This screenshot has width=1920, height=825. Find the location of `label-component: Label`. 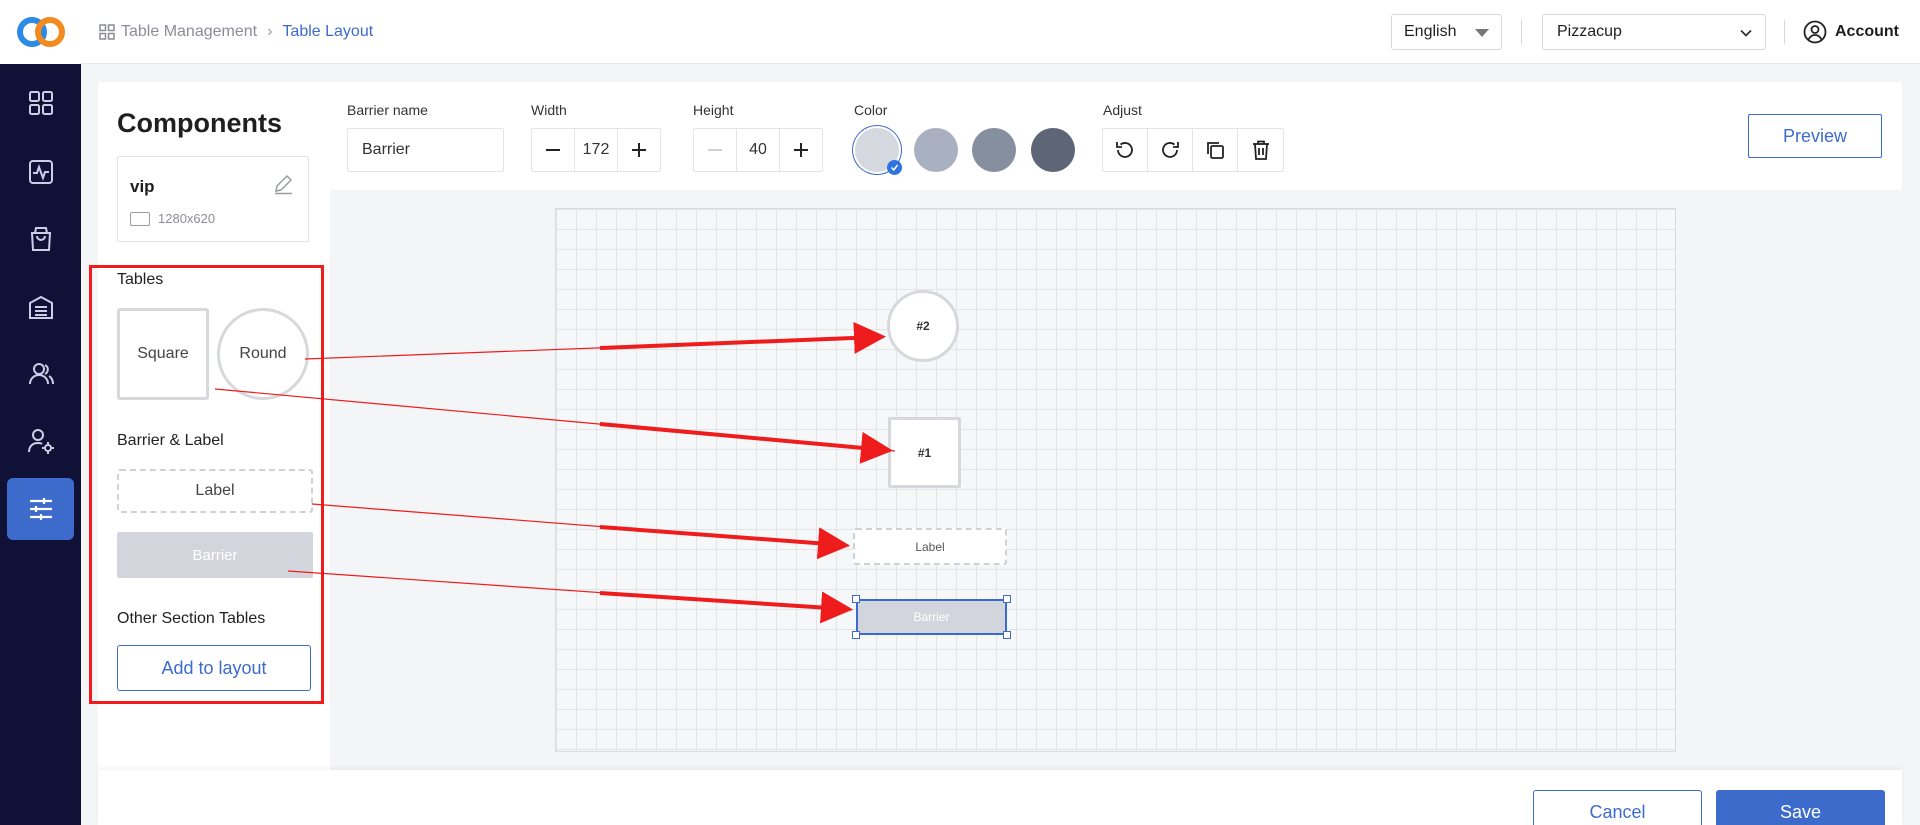

label-component: Label is located at coordinates (215, 491).